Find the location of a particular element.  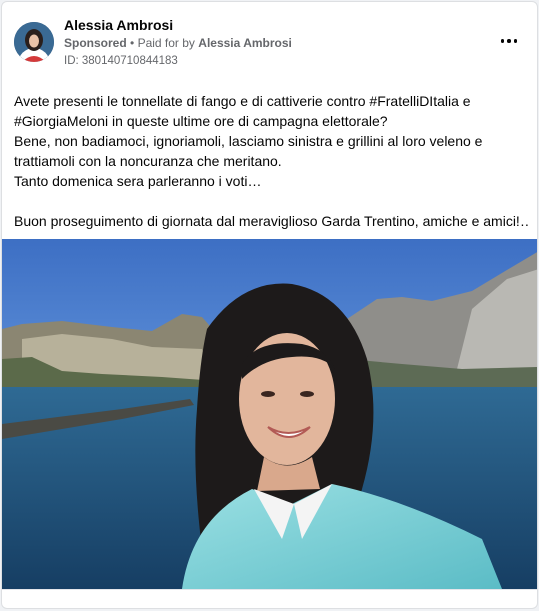

divider is located at coordinates (269, 589).